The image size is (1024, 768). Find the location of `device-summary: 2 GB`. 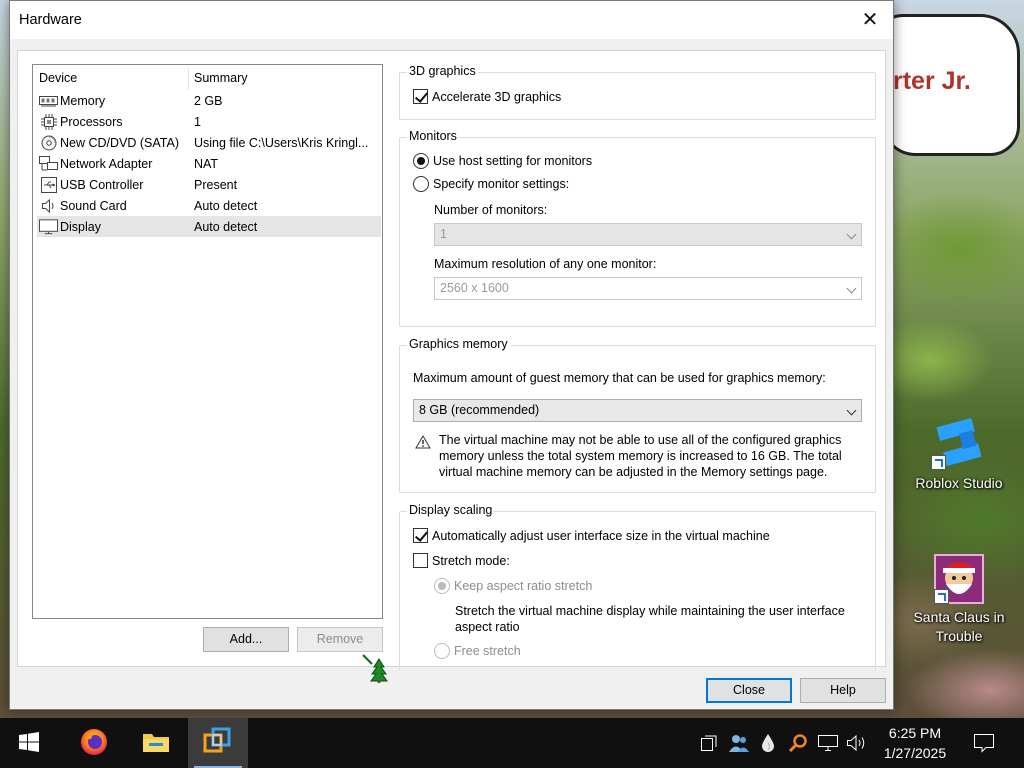

device-summary: 2 GB is located at coordinates (208, 101).